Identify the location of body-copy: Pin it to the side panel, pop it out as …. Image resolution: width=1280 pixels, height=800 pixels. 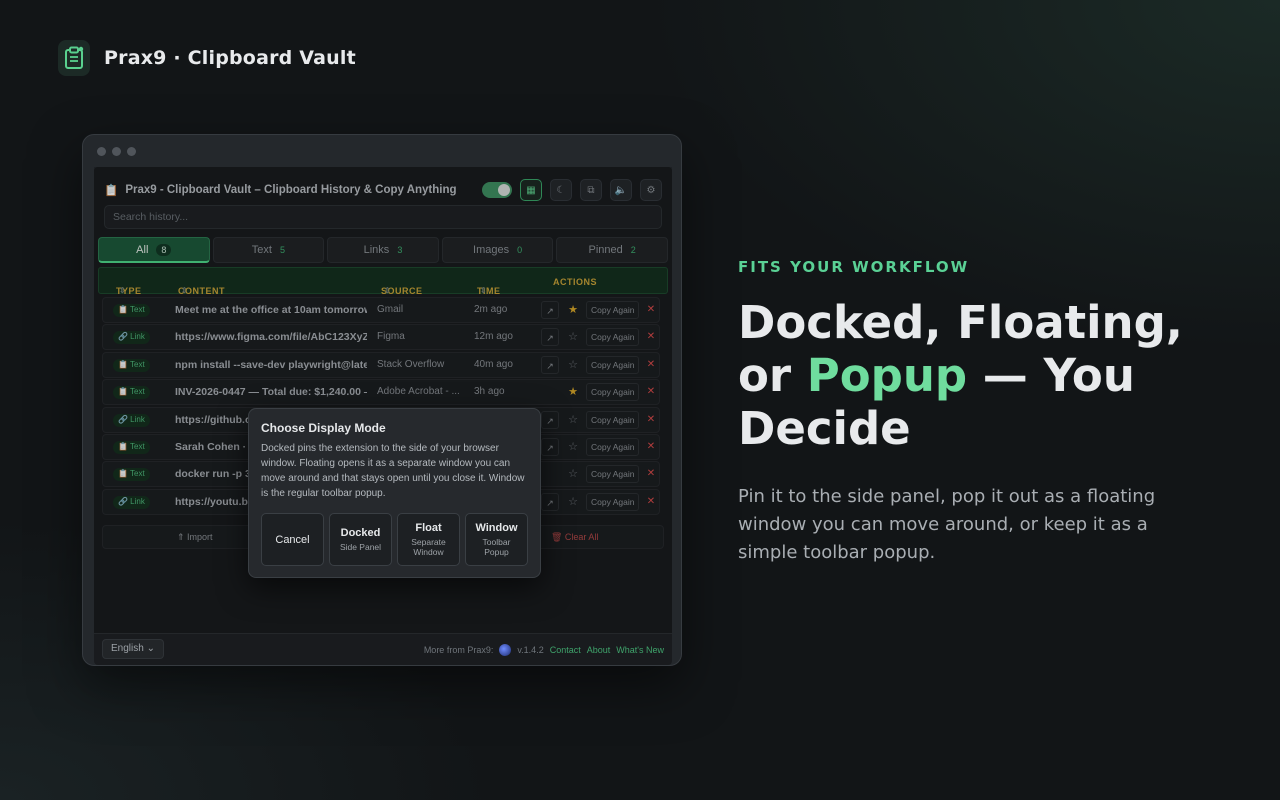
(947, 524).